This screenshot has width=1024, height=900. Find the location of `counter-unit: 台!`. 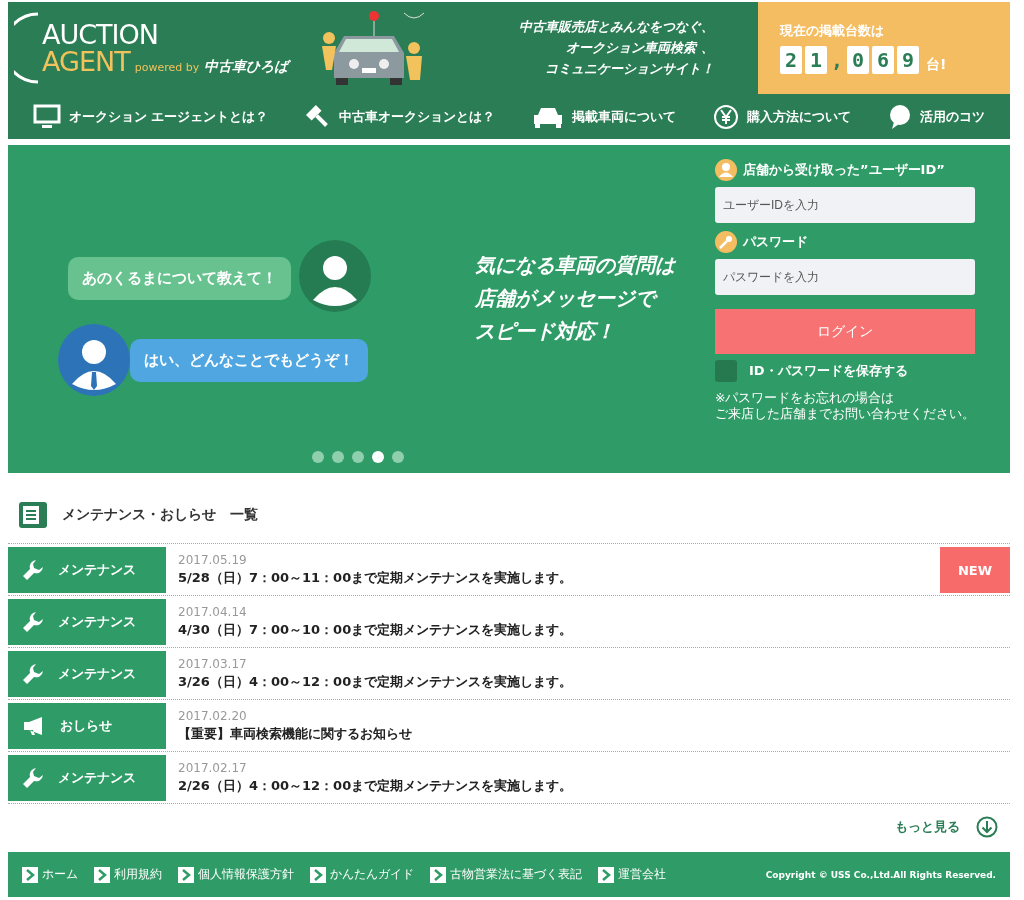

counter-unit: 台! is located at coordinates (936, 65).